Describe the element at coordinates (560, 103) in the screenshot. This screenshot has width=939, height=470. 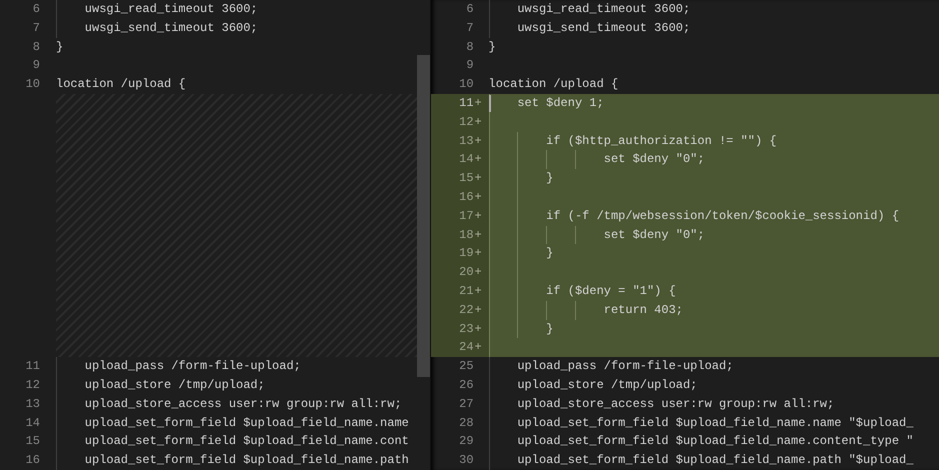
I see `code-line: set $deny 1;` at that location.